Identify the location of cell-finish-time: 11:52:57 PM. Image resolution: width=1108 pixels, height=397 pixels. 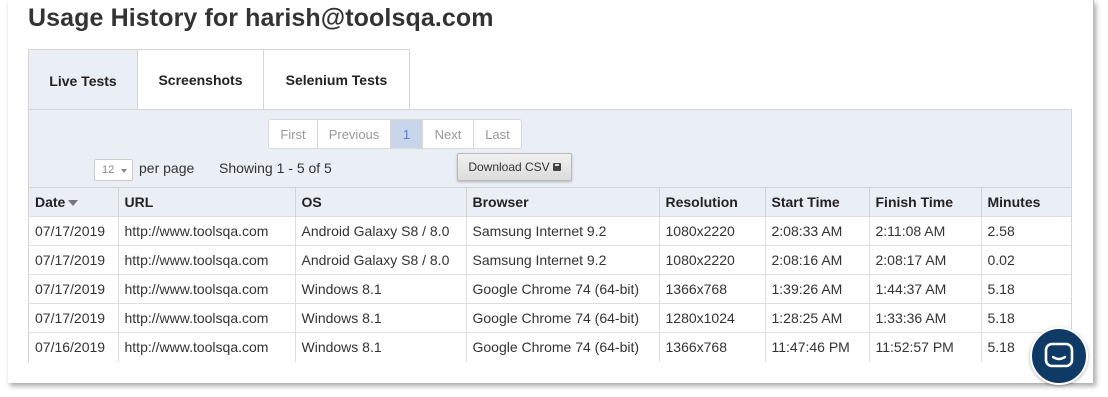
(925, 347).